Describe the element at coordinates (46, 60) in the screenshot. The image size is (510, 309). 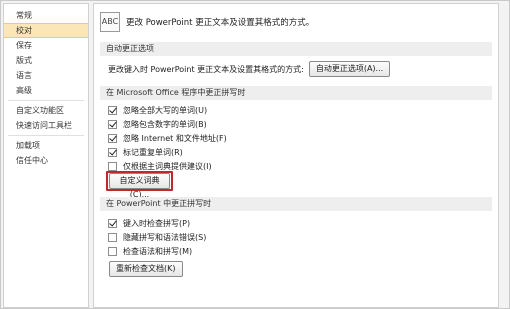
I see `sidebar-item-layout: 版式` at that location.